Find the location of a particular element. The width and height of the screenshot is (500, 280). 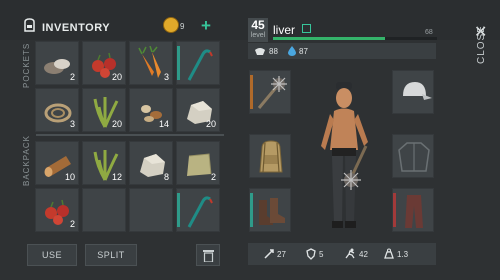

inventory-title: INVENTORY is located at coordinates (76, 28).